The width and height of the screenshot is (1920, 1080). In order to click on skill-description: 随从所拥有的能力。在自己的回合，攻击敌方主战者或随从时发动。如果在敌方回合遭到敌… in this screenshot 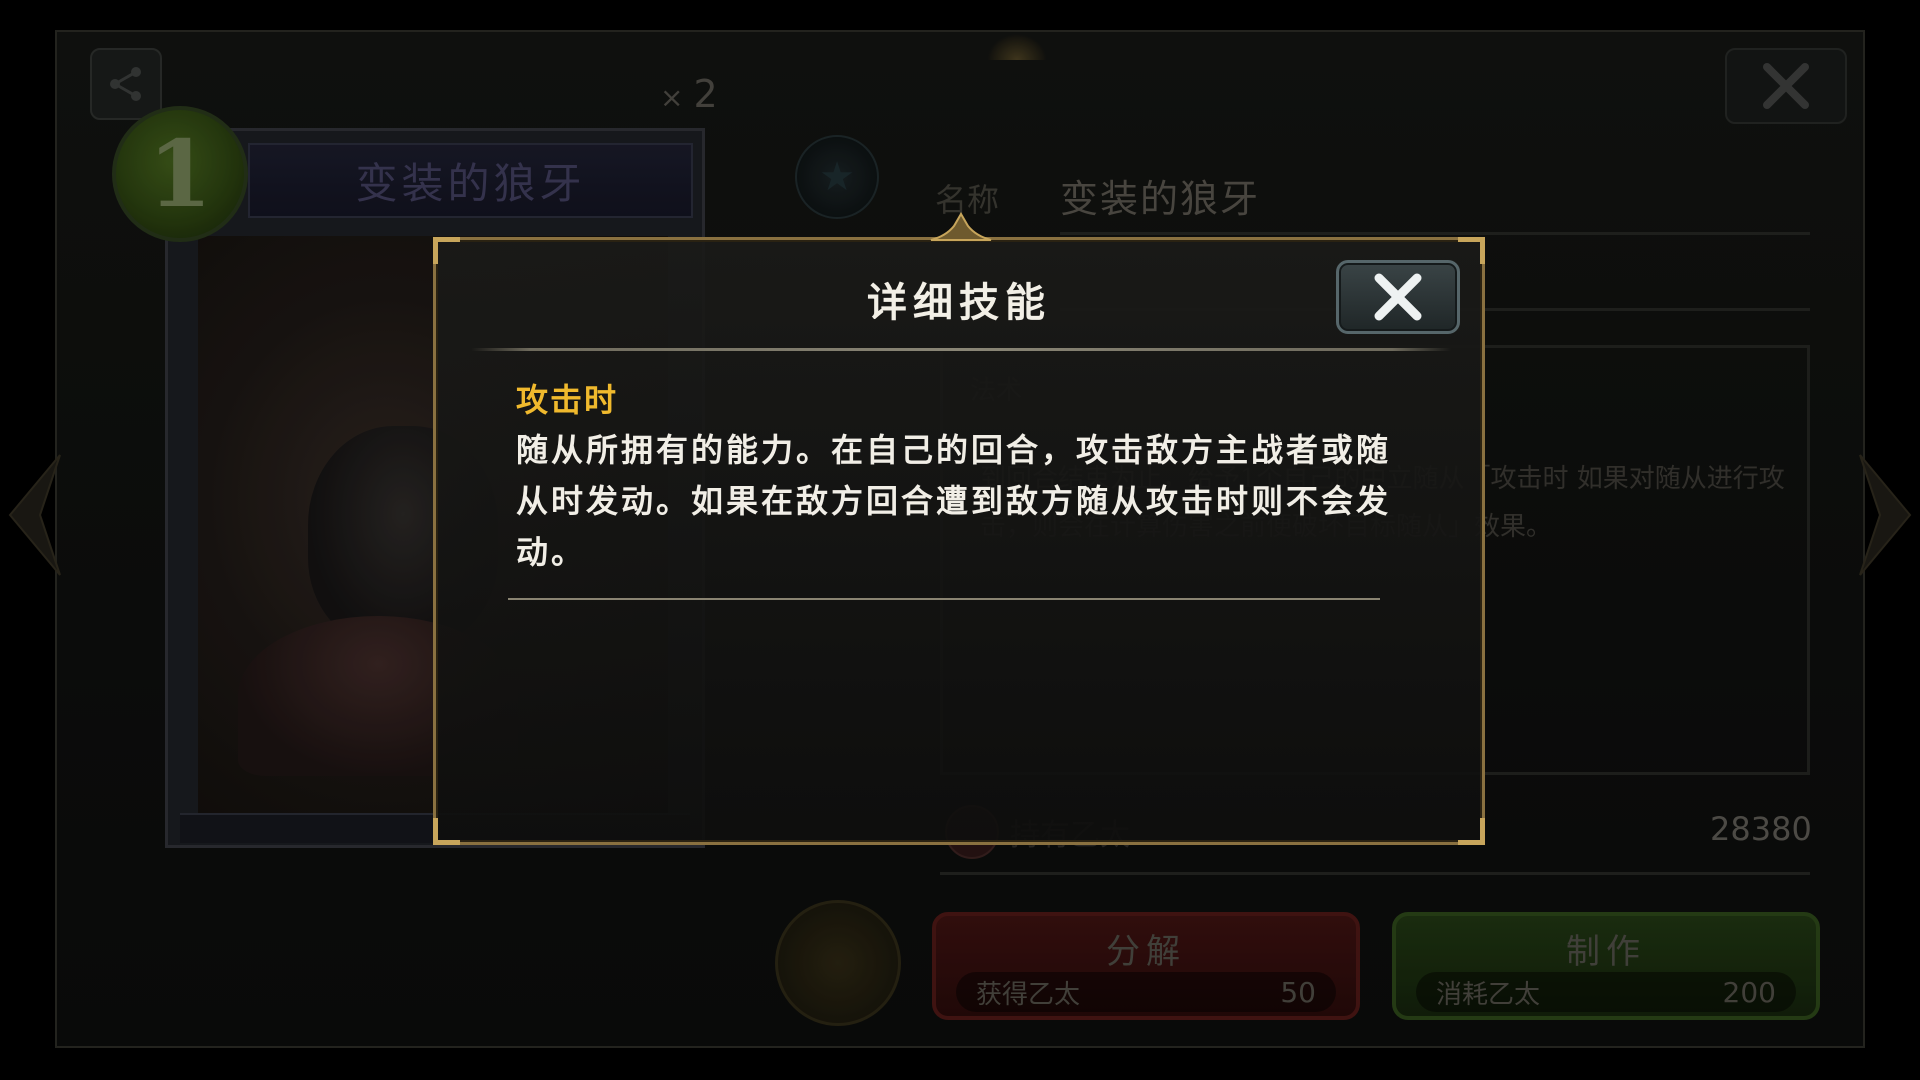, I will do `click(954, 501)`.